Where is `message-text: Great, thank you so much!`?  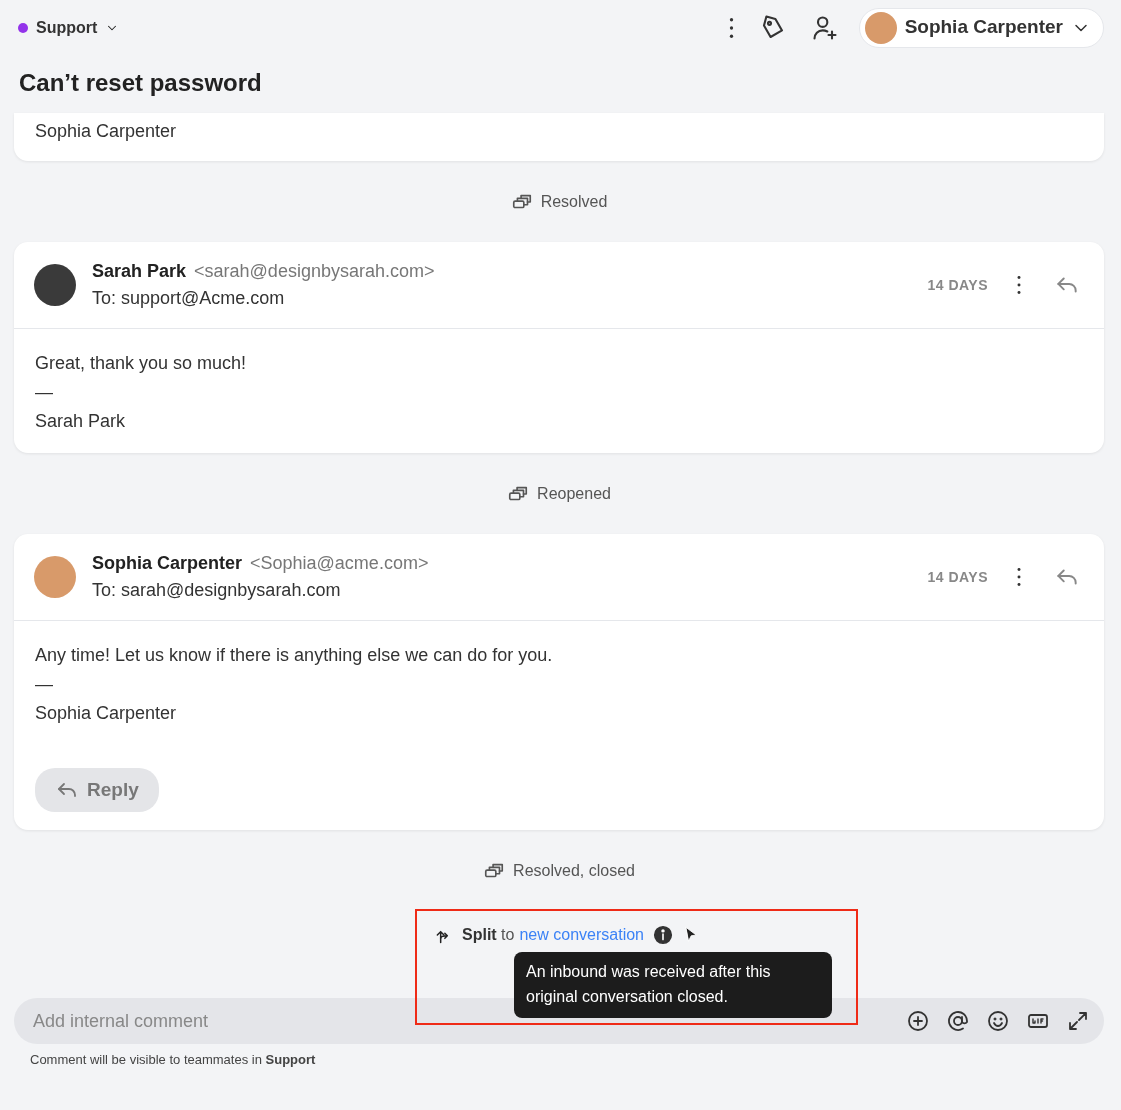 message-text: Great, thank you so much! is located at coordinates (141, 363).